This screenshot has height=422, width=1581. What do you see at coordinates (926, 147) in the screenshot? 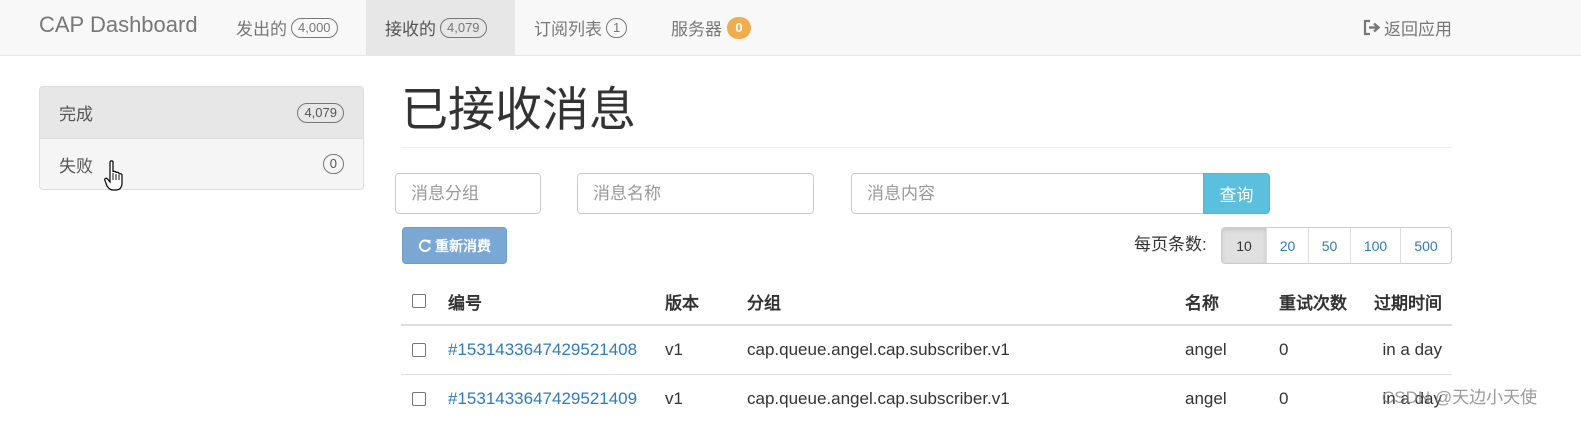
I see `title-divider` at bounding box center [926, 147].